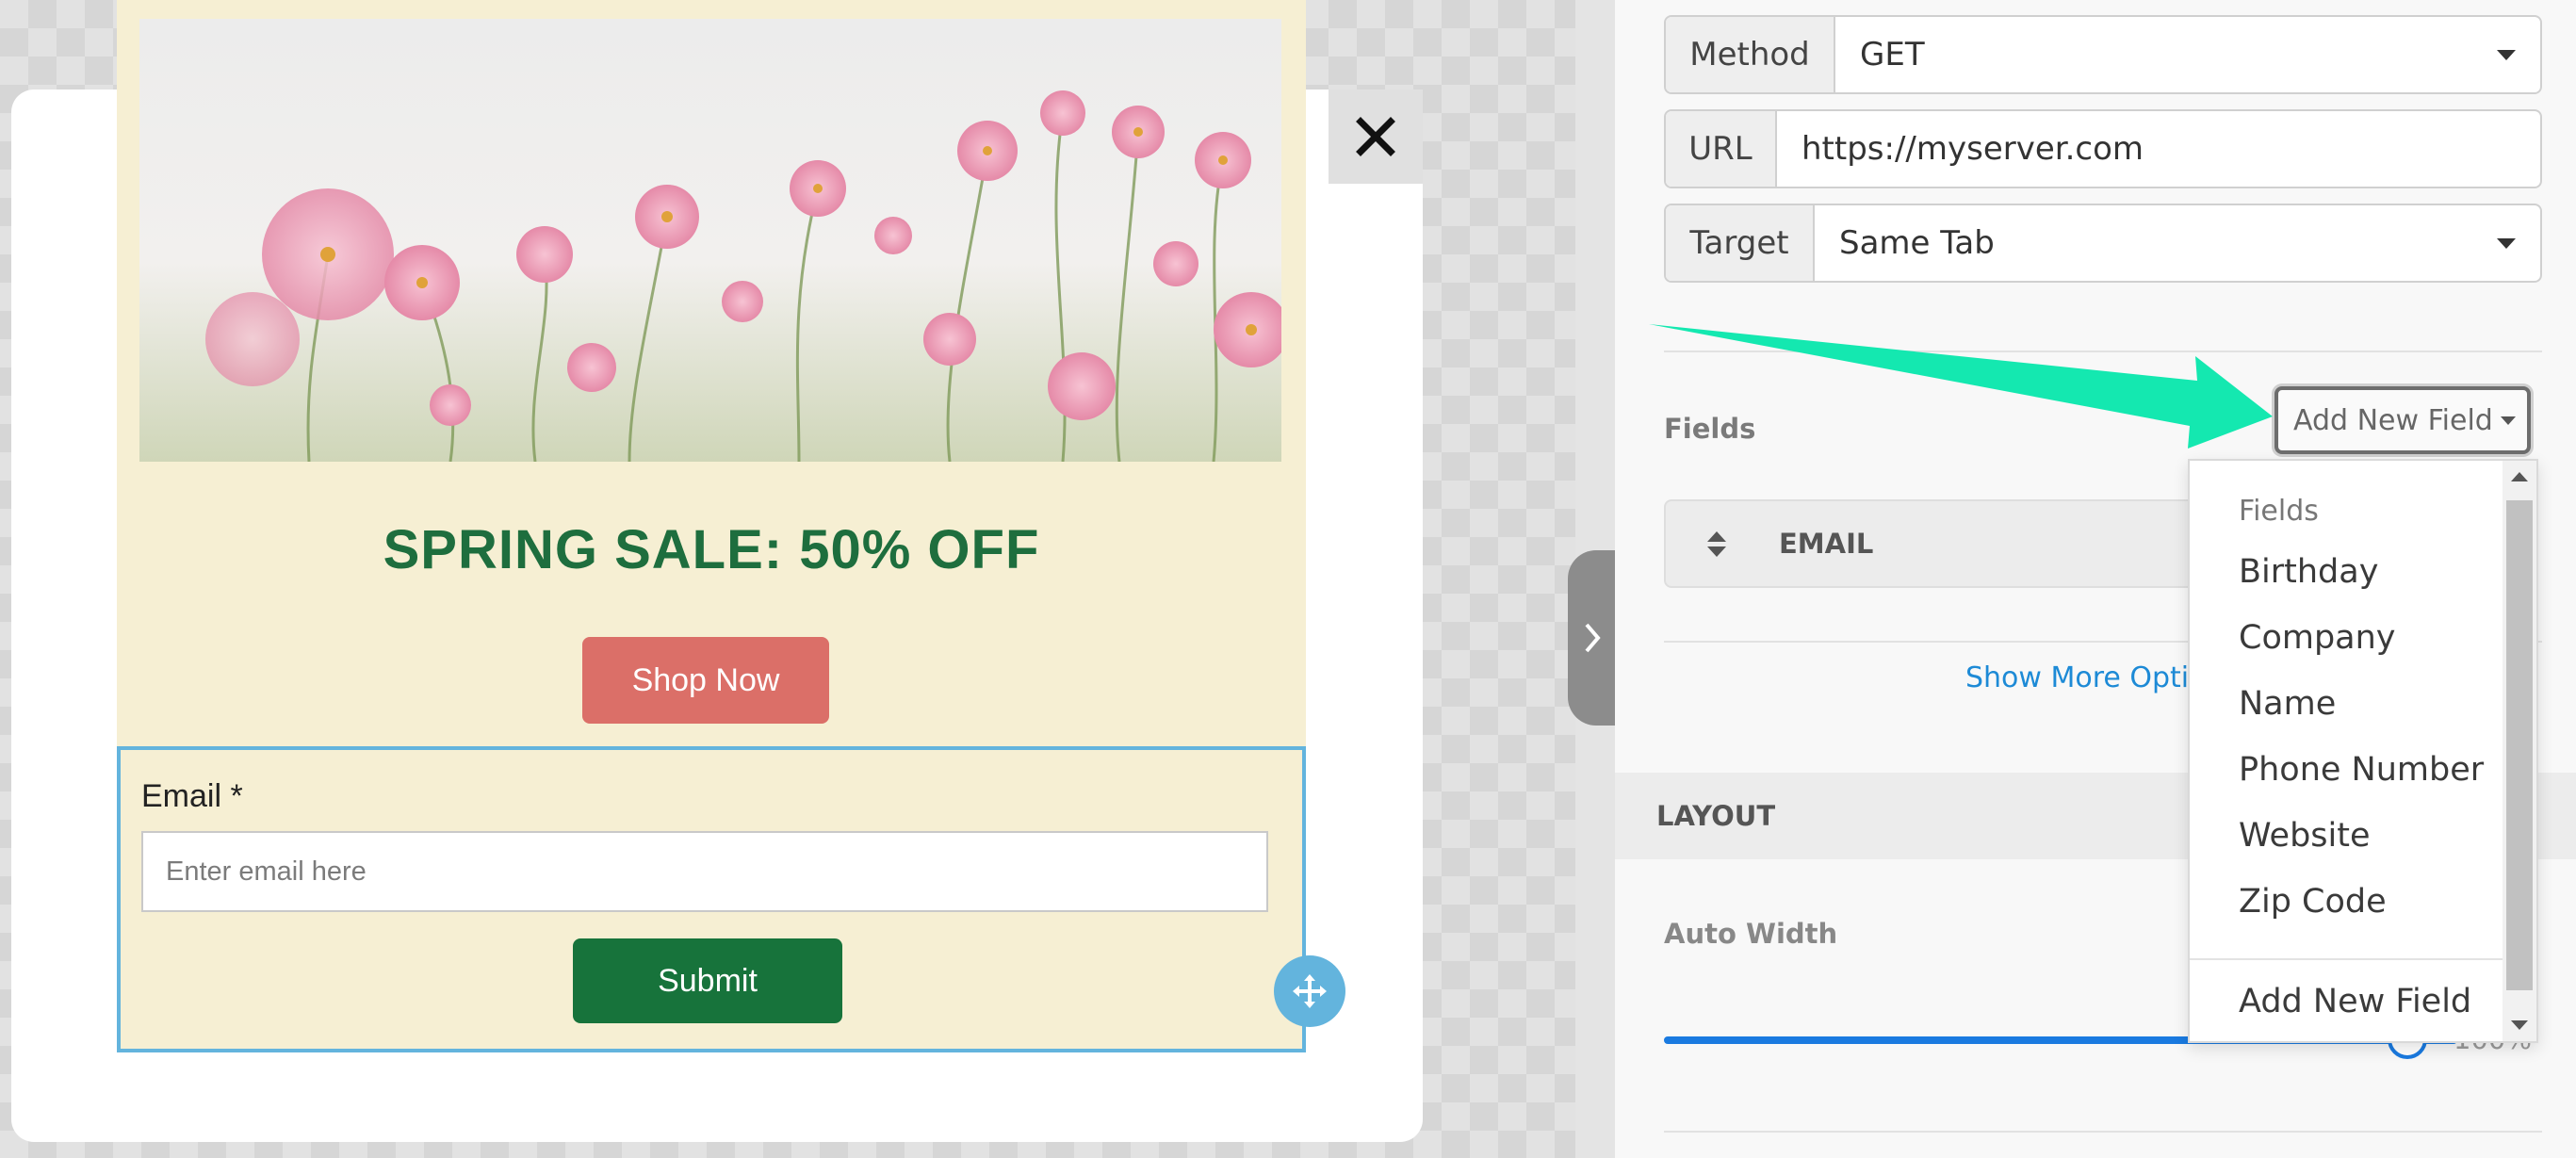 The width and height of the screenshot is (2576, 1158). Describe the element at coordinates (1917, 243) in the screenshot. I see `target-value-text: Same Tab` at that location.